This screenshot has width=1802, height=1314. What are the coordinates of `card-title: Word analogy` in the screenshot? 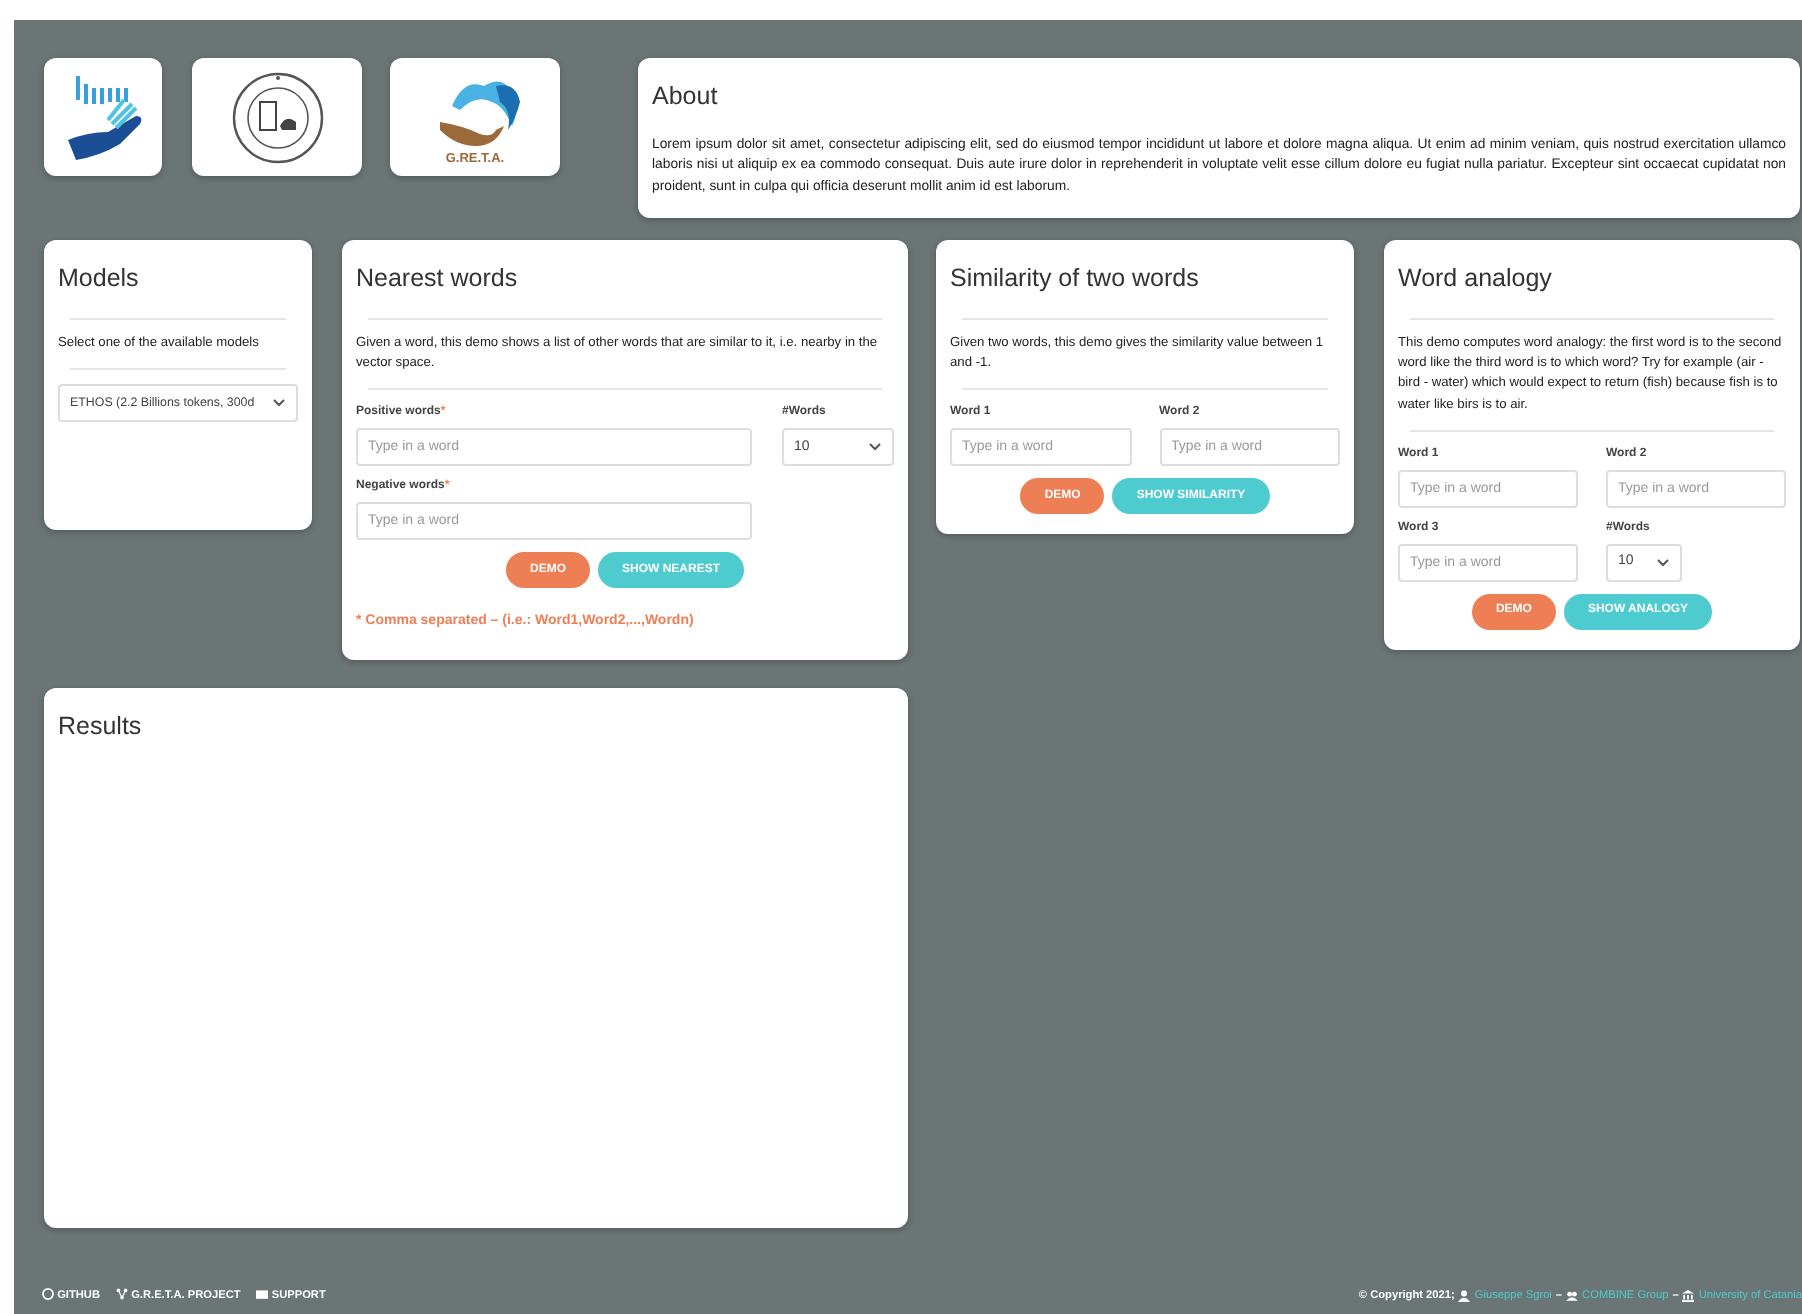 It's located at (1476, 279).